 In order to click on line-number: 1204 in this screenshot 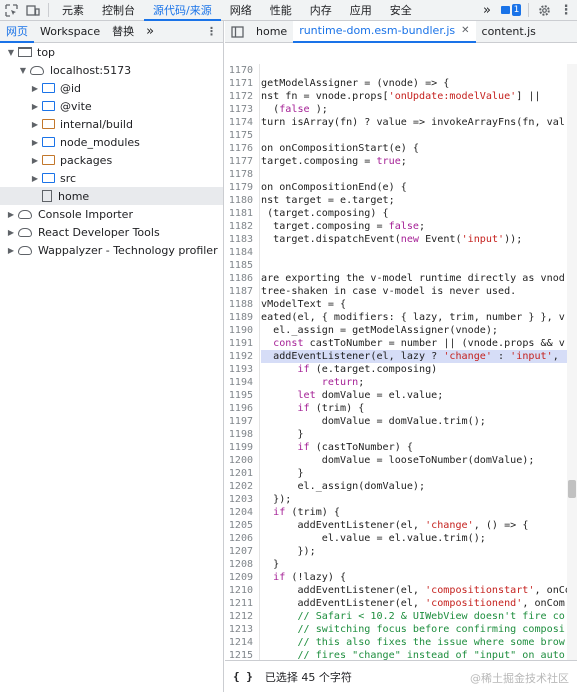, I will do `click(242, 512)`.